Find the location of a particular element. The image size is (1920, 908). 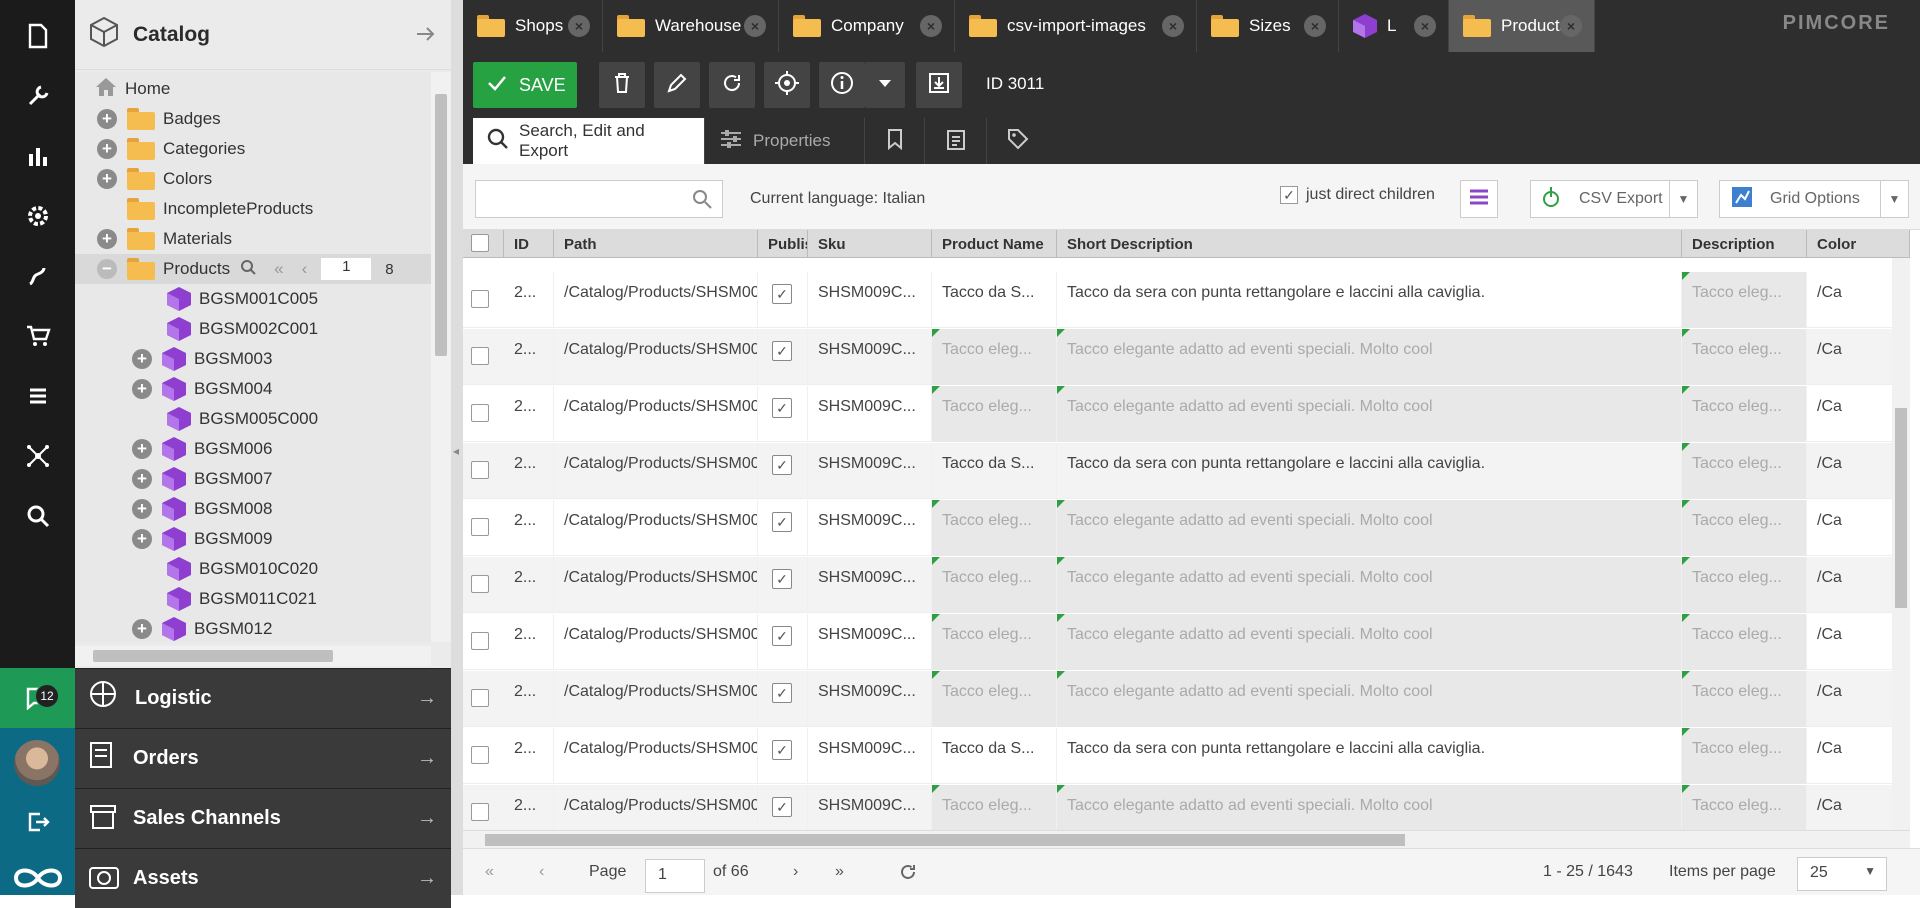

tab-products: Products × is located at coordinates (1522, 26).